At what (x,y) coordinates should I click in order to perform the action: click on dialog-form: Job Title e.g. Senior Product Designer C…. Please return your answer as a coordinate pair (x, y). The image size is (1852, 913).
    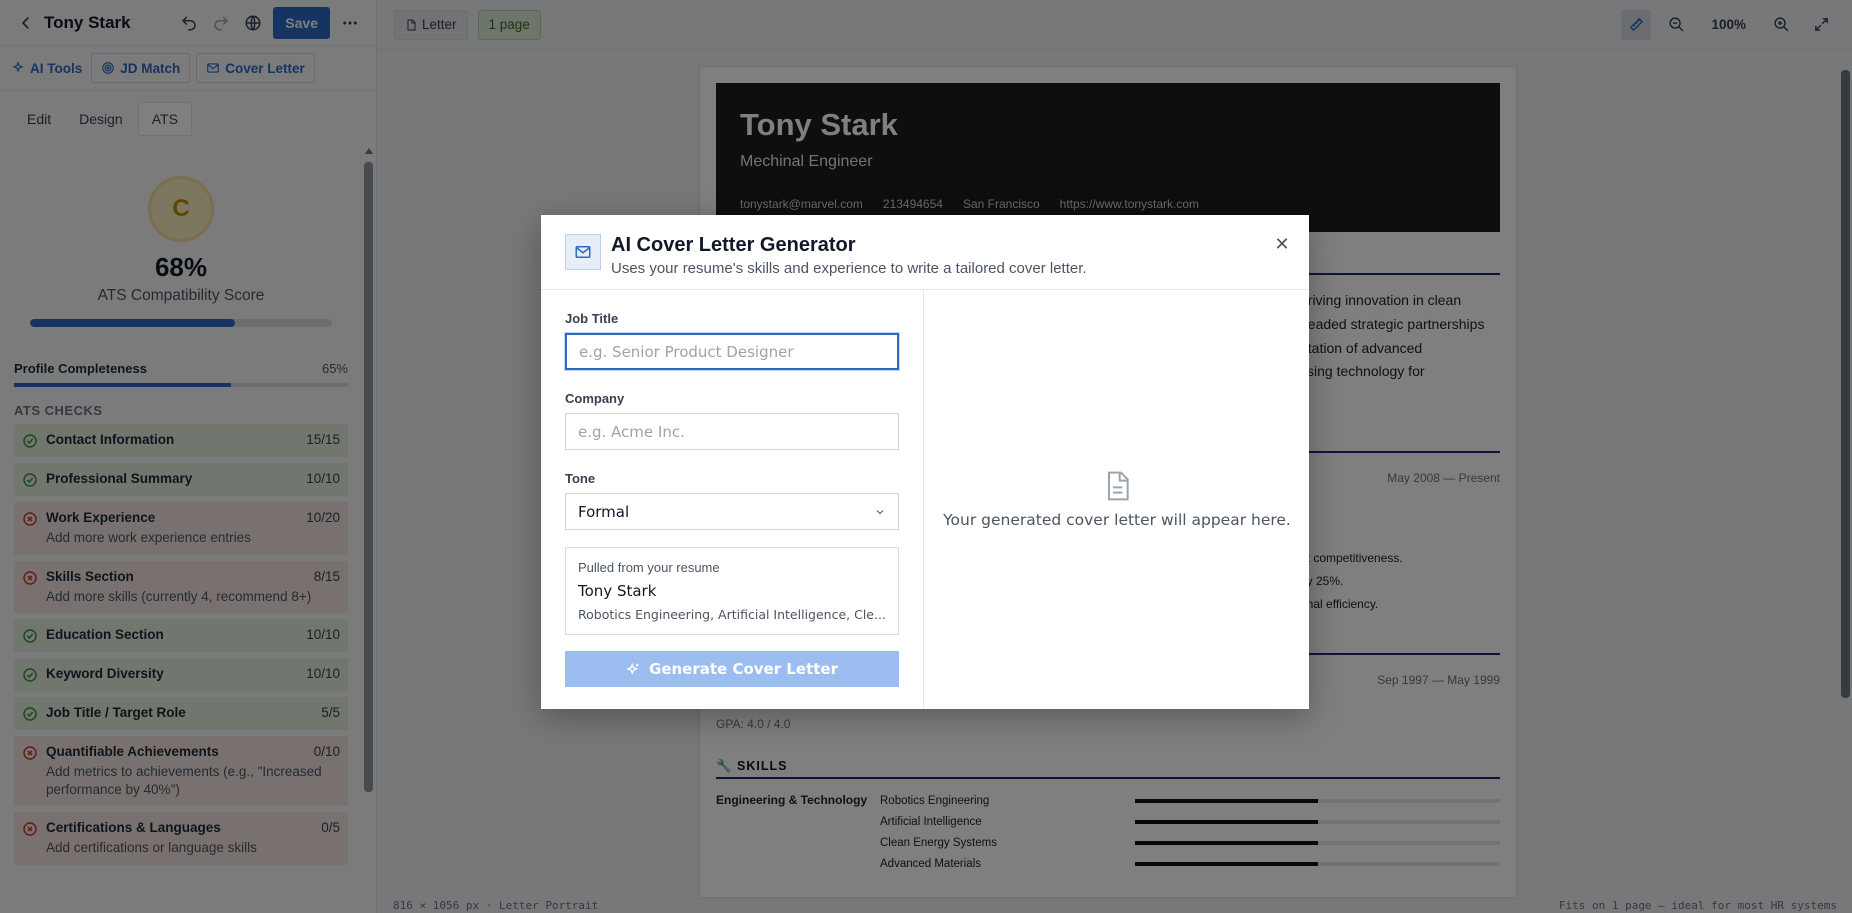
    Looking at the image, I should click on (732, 499).